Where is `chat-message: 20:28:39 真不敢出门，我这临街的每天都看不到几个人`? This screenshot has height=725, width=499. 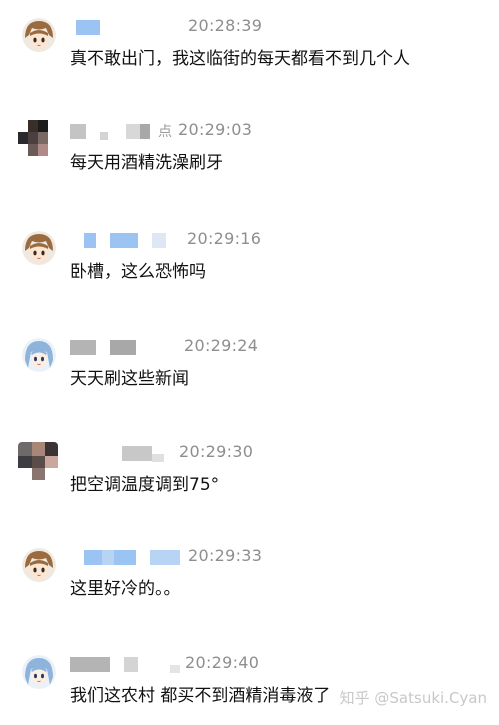 chat-message: 20:28:39 真不敢出门，我这临街的每天都看不到几个人 is located at coordinates (249, 52).